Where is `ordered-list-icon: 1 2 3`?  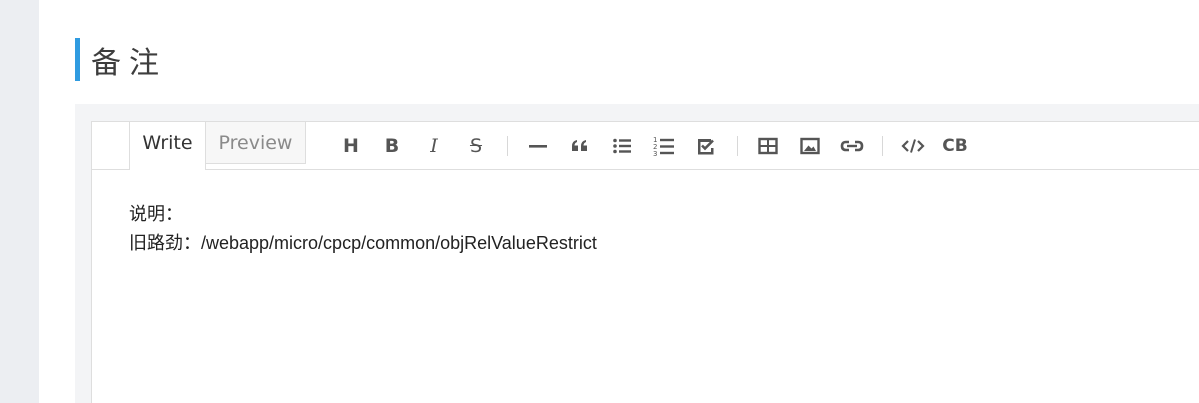
ordered-list-icon: 1 2 3 is located at coordinates (663, 146).